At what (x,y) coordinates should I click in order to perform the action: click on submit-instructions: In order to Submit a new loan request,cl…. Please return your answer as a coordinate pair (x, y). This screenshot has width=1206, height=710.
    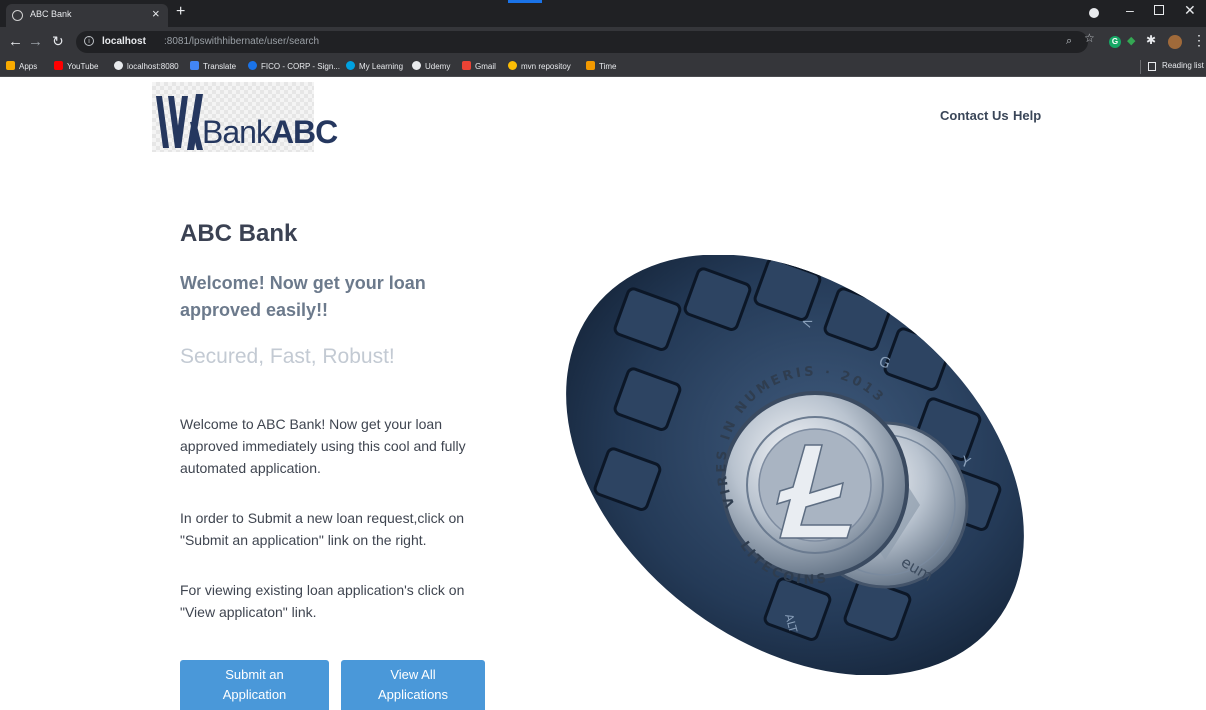
    Looking at the image, I should click on (322, 529).